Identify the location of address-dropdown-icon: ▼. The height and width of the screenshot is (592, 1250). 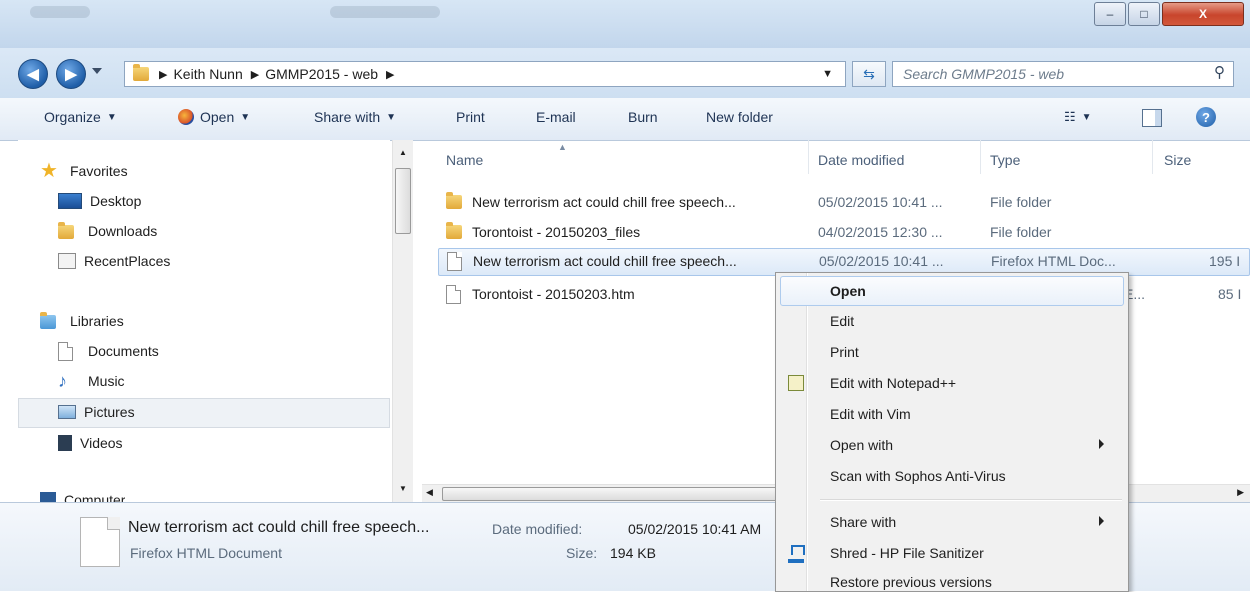
(827, 74).